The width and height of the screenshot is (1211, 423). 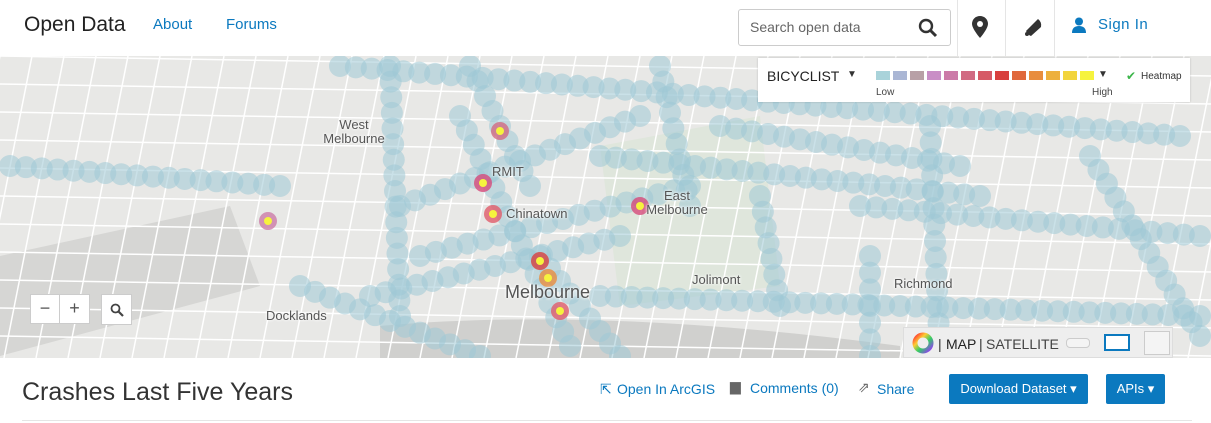 I want to click on zoom-controls: − +, so click(x=60, y=309).